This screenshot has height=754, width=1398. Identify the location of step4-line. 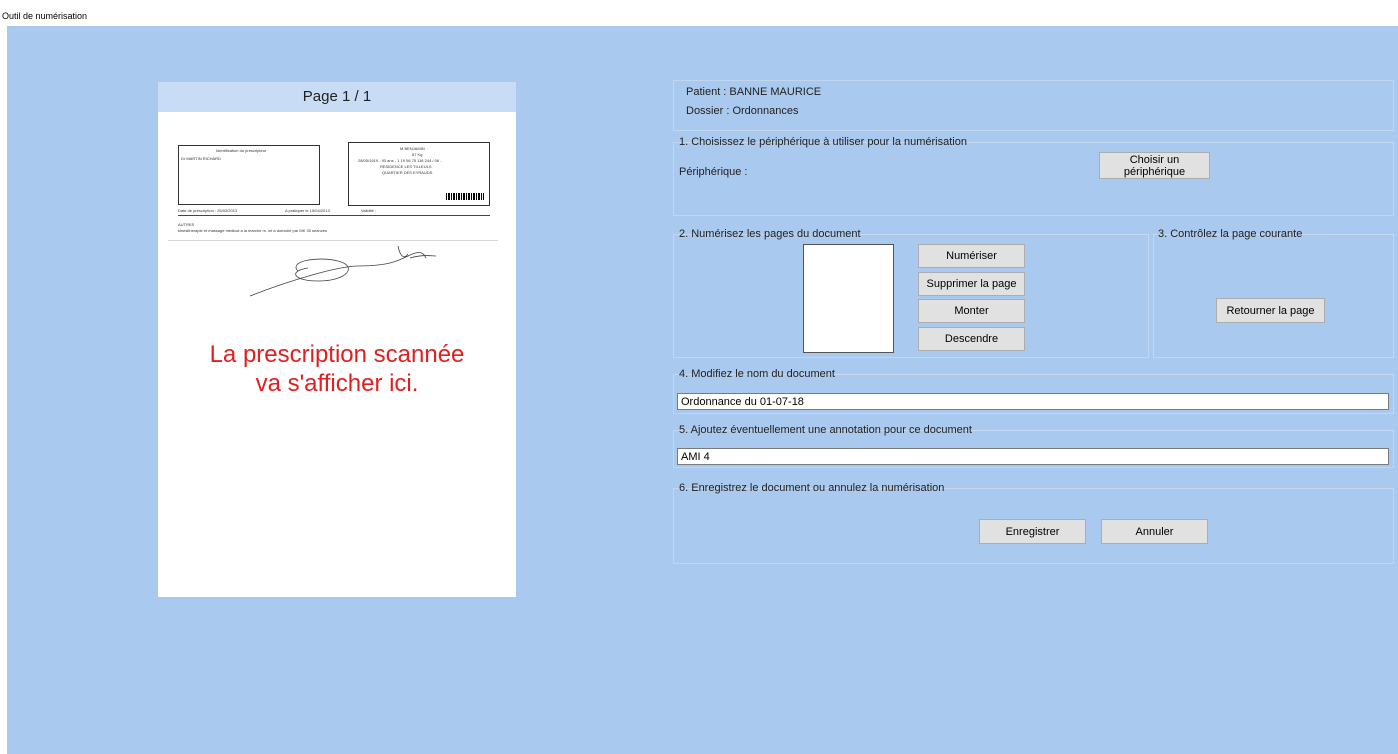
(1111, 374).